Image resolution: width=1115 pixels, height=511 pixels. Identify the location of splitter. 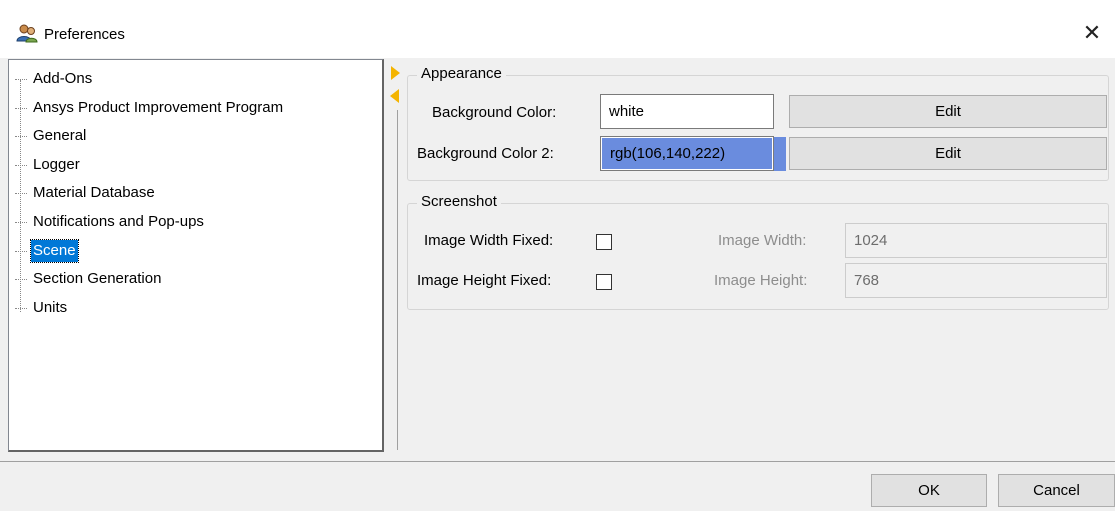
(397, 280).